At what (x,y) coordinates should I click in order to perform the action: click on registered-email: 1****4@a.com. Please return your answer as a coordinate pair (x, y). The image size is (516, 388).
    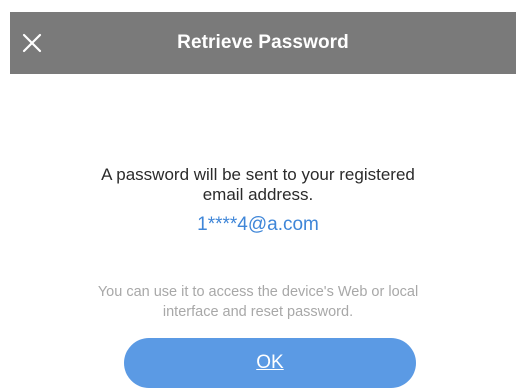
    Looking at the image, I should click on (258, 224).